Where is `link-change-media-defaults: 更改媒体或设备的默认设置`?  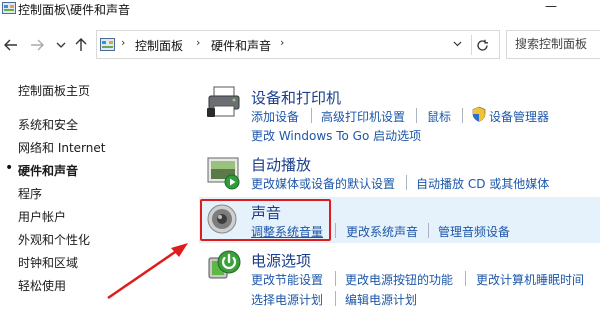 link-change-media-defaults: 更改媒体或设备的默认设置 is located at coordinates (323, 183).